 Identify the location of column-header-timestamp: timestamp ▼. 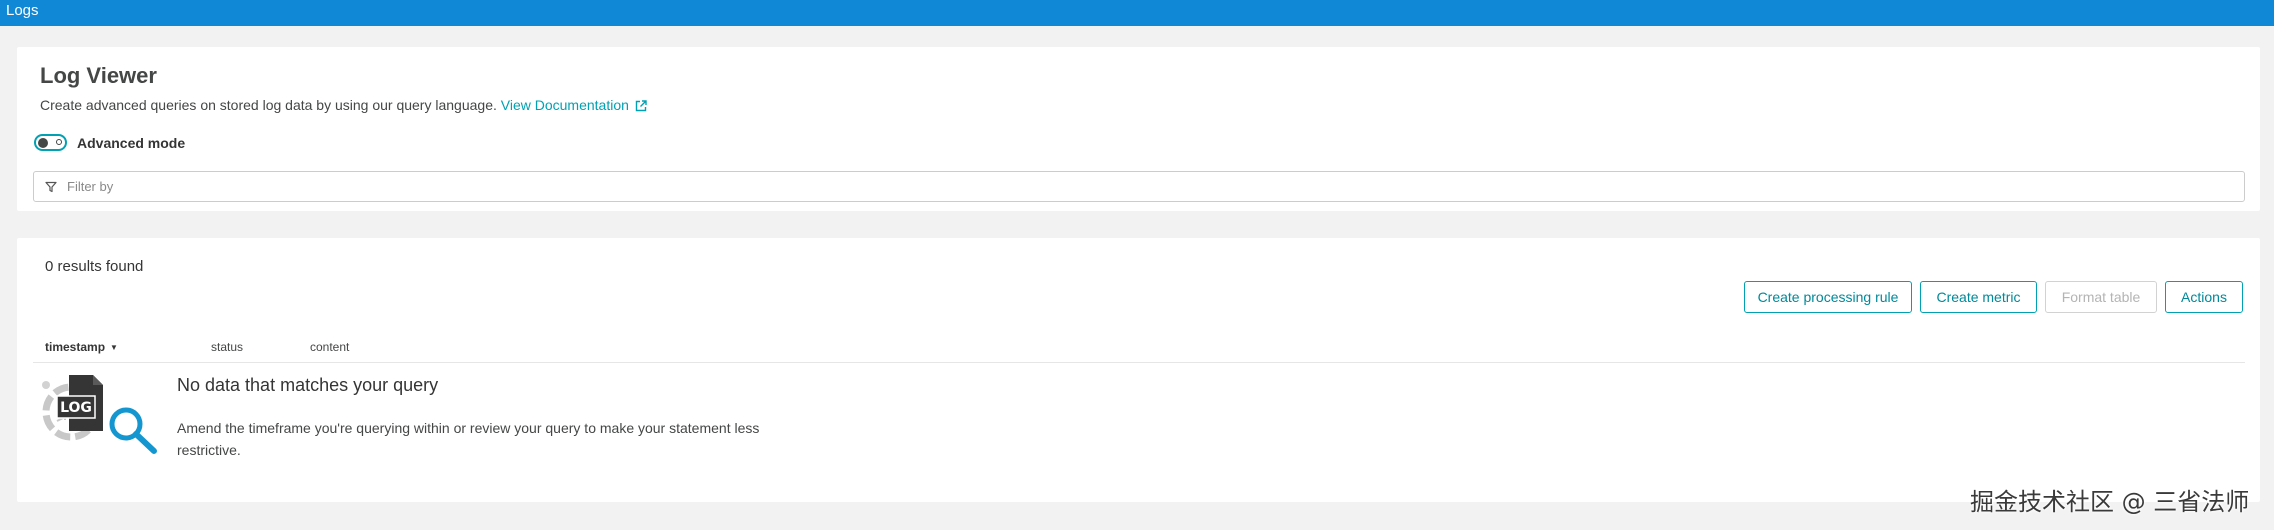
(81, 347).